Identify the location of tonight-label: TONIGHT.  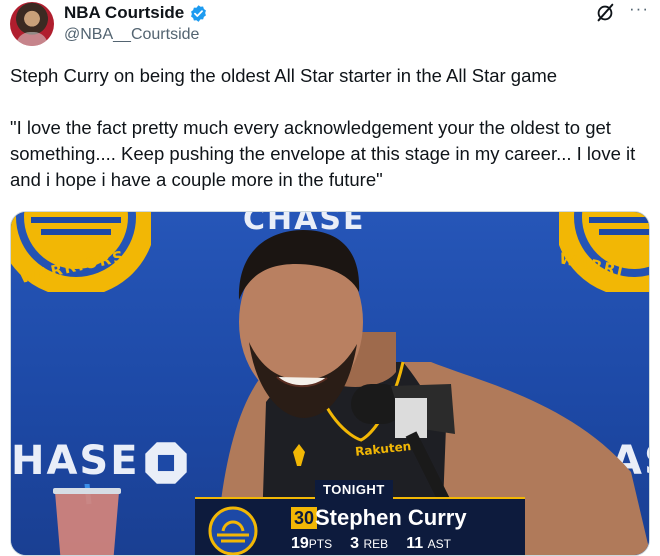
(354, 489).